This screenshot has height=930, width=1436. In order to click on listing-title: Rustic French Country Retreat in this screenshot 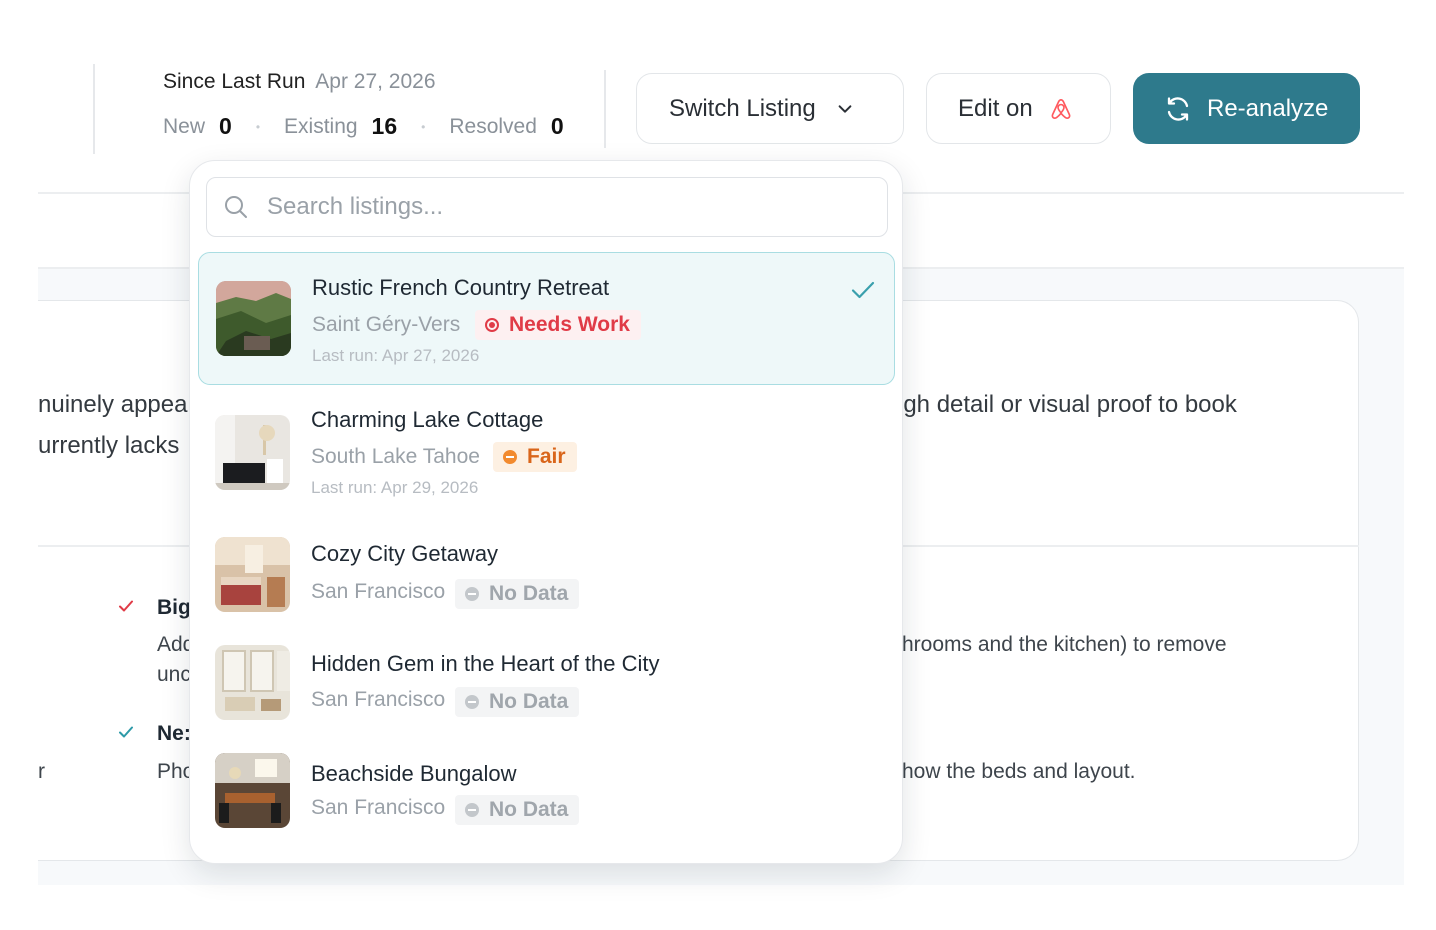, I will do `click(461, 287)`.